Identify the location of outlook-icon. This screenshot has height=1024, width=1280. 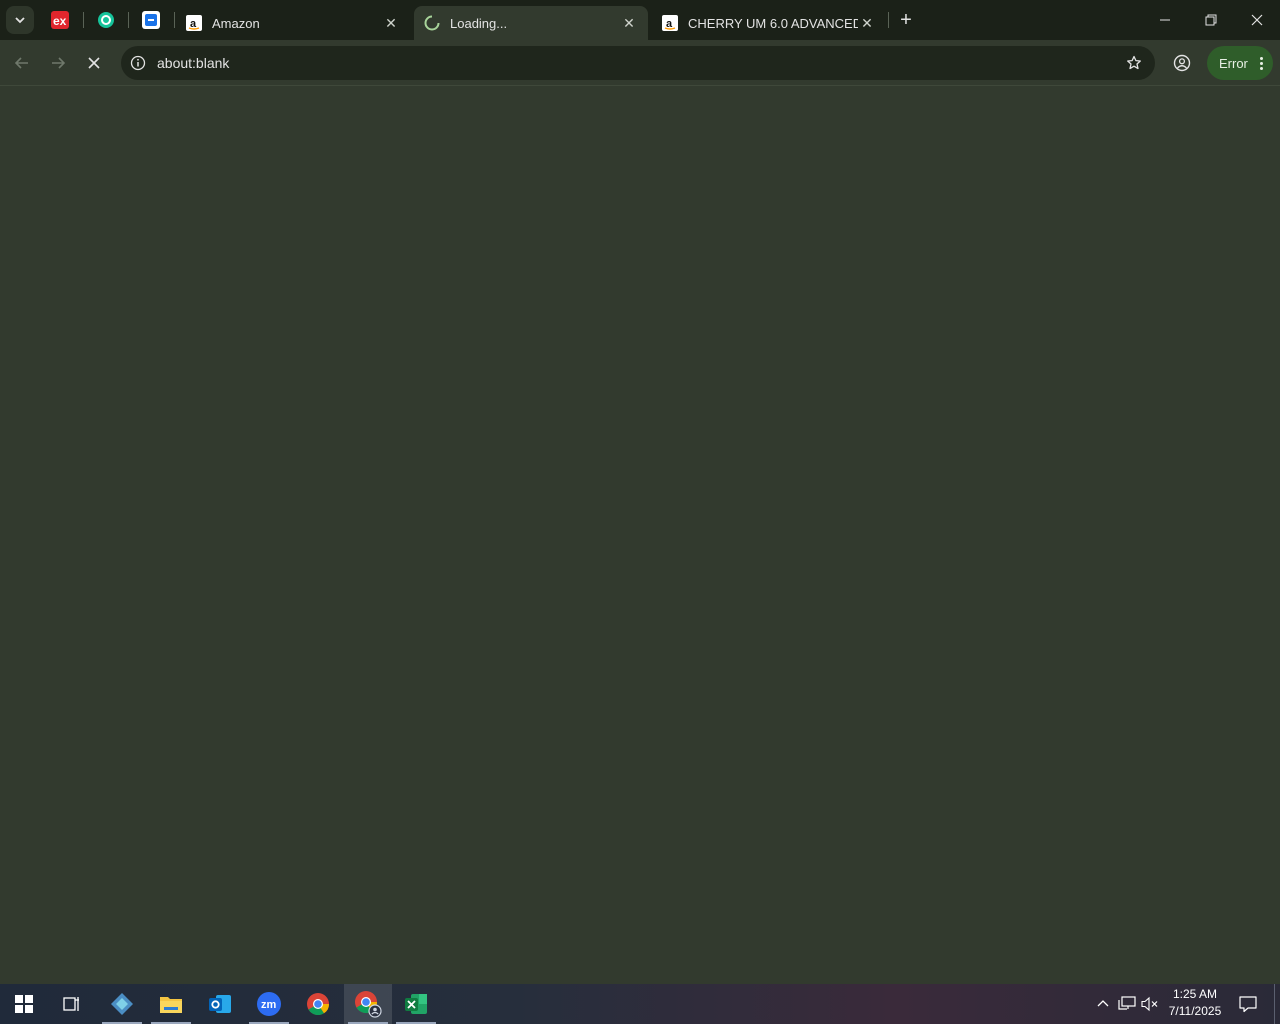
(220, 1004).